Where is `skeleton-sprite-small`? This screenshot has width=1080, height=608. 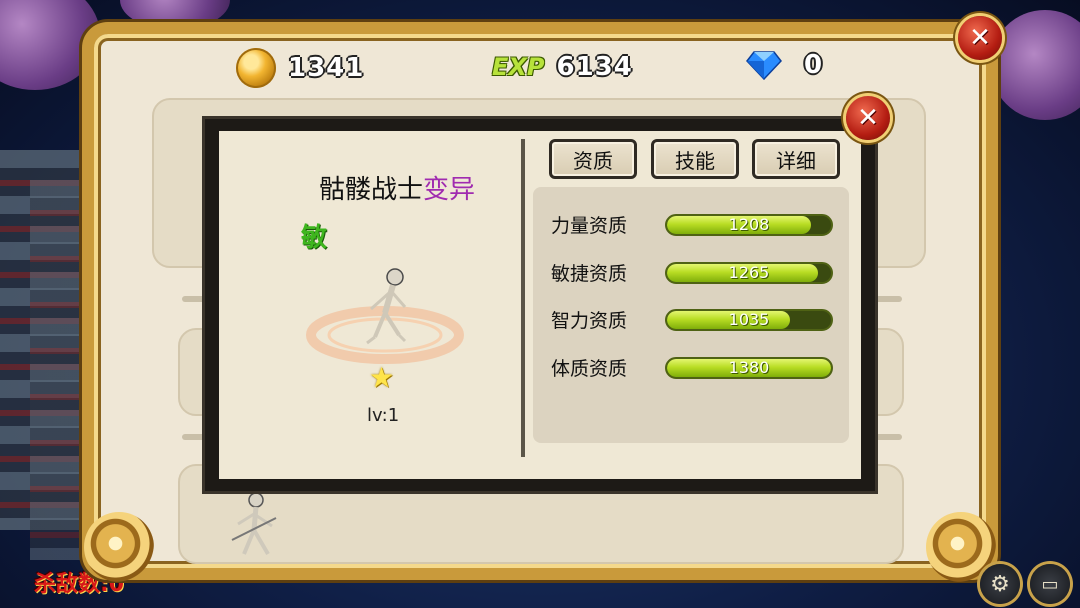 skeleton-sprite-small is located at coordinates (254, 524).